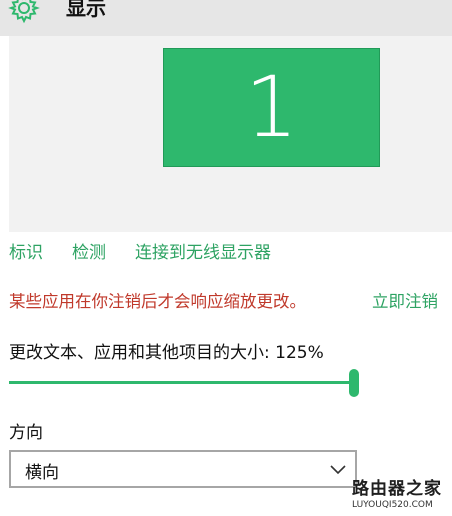  Describe the element at coordinates (226, 18) in the screenshot. I see `settings-header: 显示` at that location.